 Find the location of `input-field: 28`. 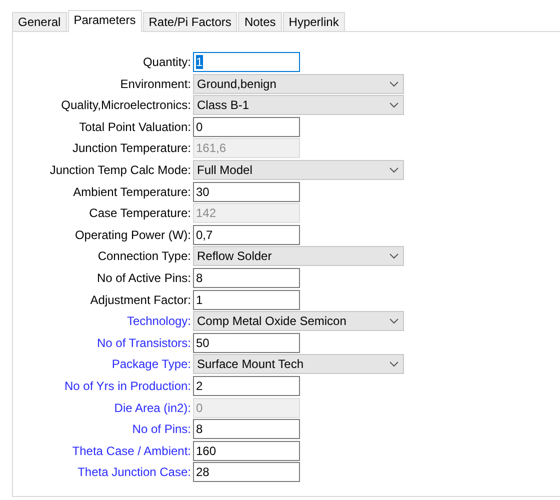

input-field: 28 is located at coordinates (246, 472).